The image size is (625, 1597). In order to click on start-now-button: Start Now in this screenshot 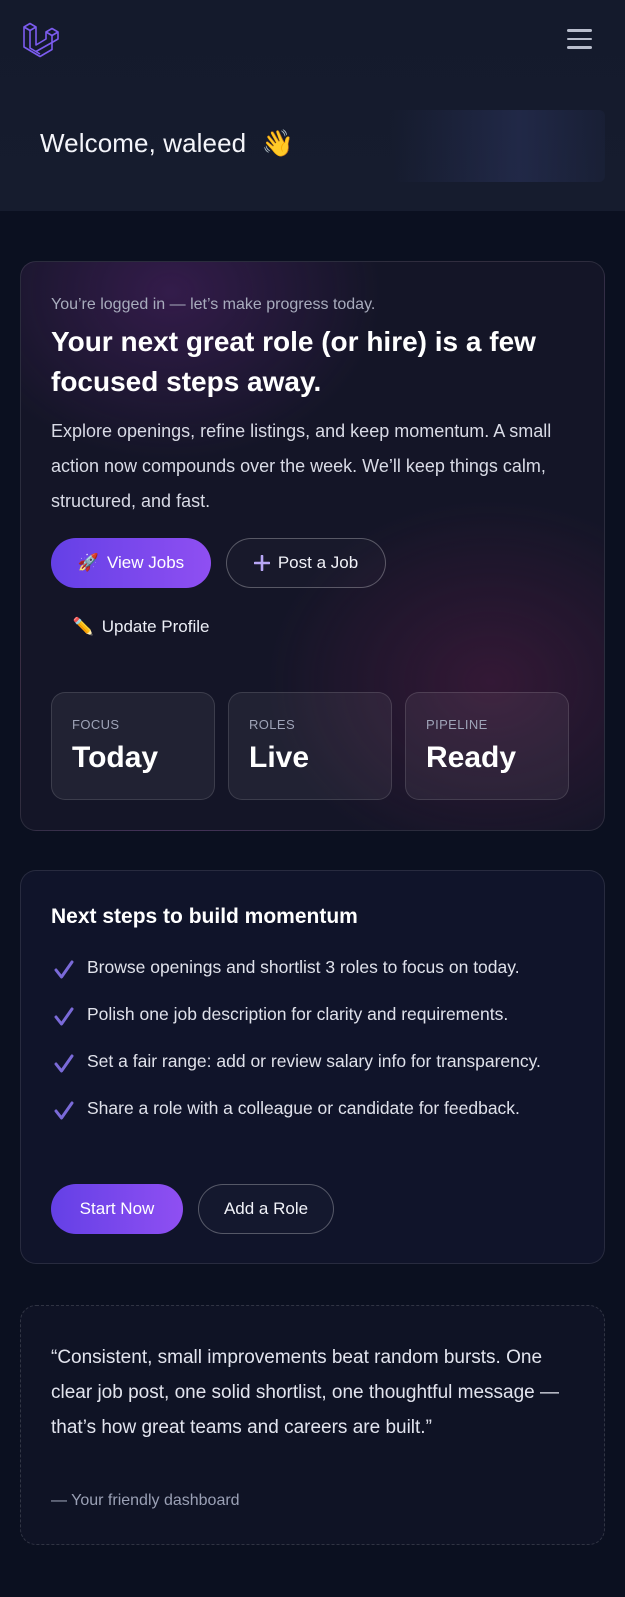, I will do `click(117, 1209)`.